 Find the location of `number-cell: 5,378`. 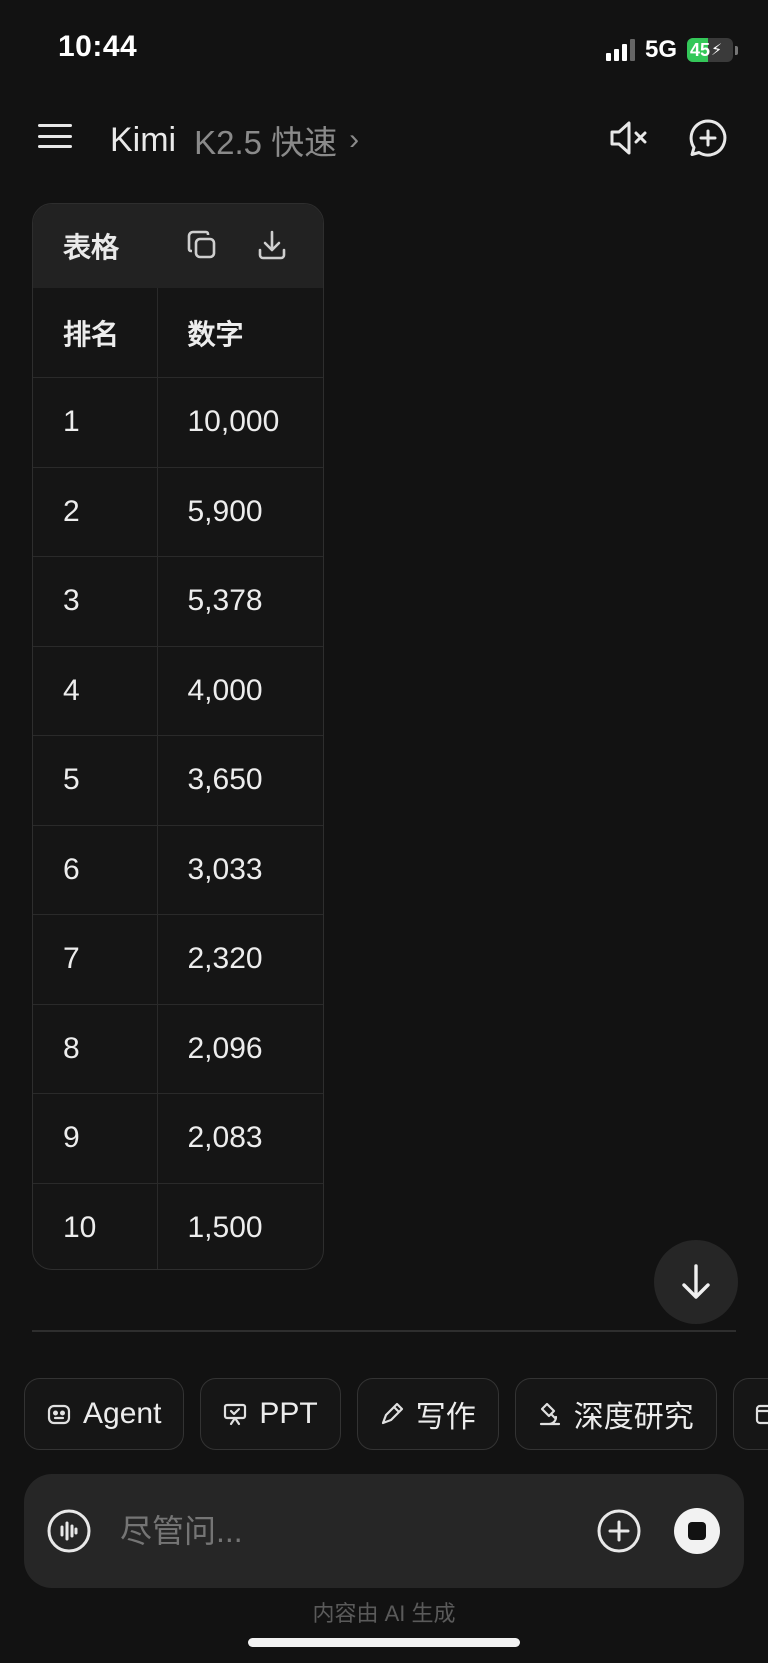

number-cell: 5,378 is located at coordinates (240, 601).